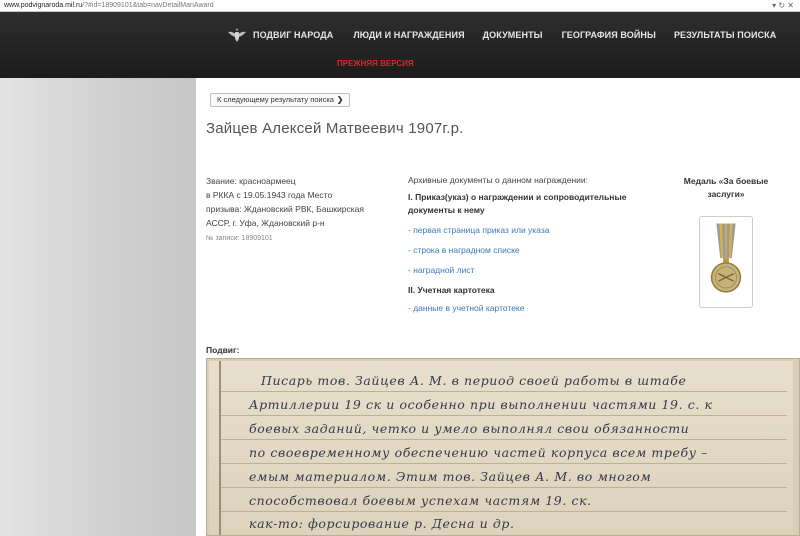 The height and width of the screenshot is (536, 800). What do you see at coordinates (518, 308) in the screenshot?
I see `link-card-index-data: - данные в учетной картотеке` at bounding box center [518, 308].